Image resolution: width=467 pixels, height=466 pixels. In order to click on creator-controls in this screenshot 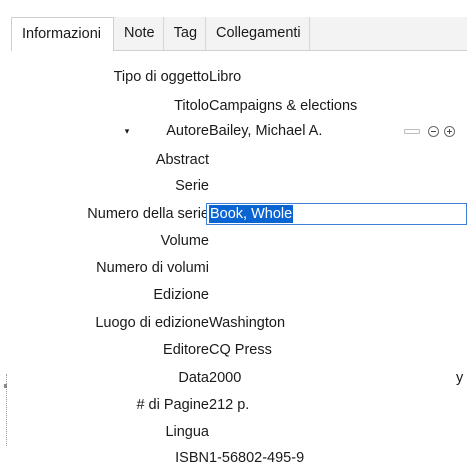, I will do `click(429, 131)`.